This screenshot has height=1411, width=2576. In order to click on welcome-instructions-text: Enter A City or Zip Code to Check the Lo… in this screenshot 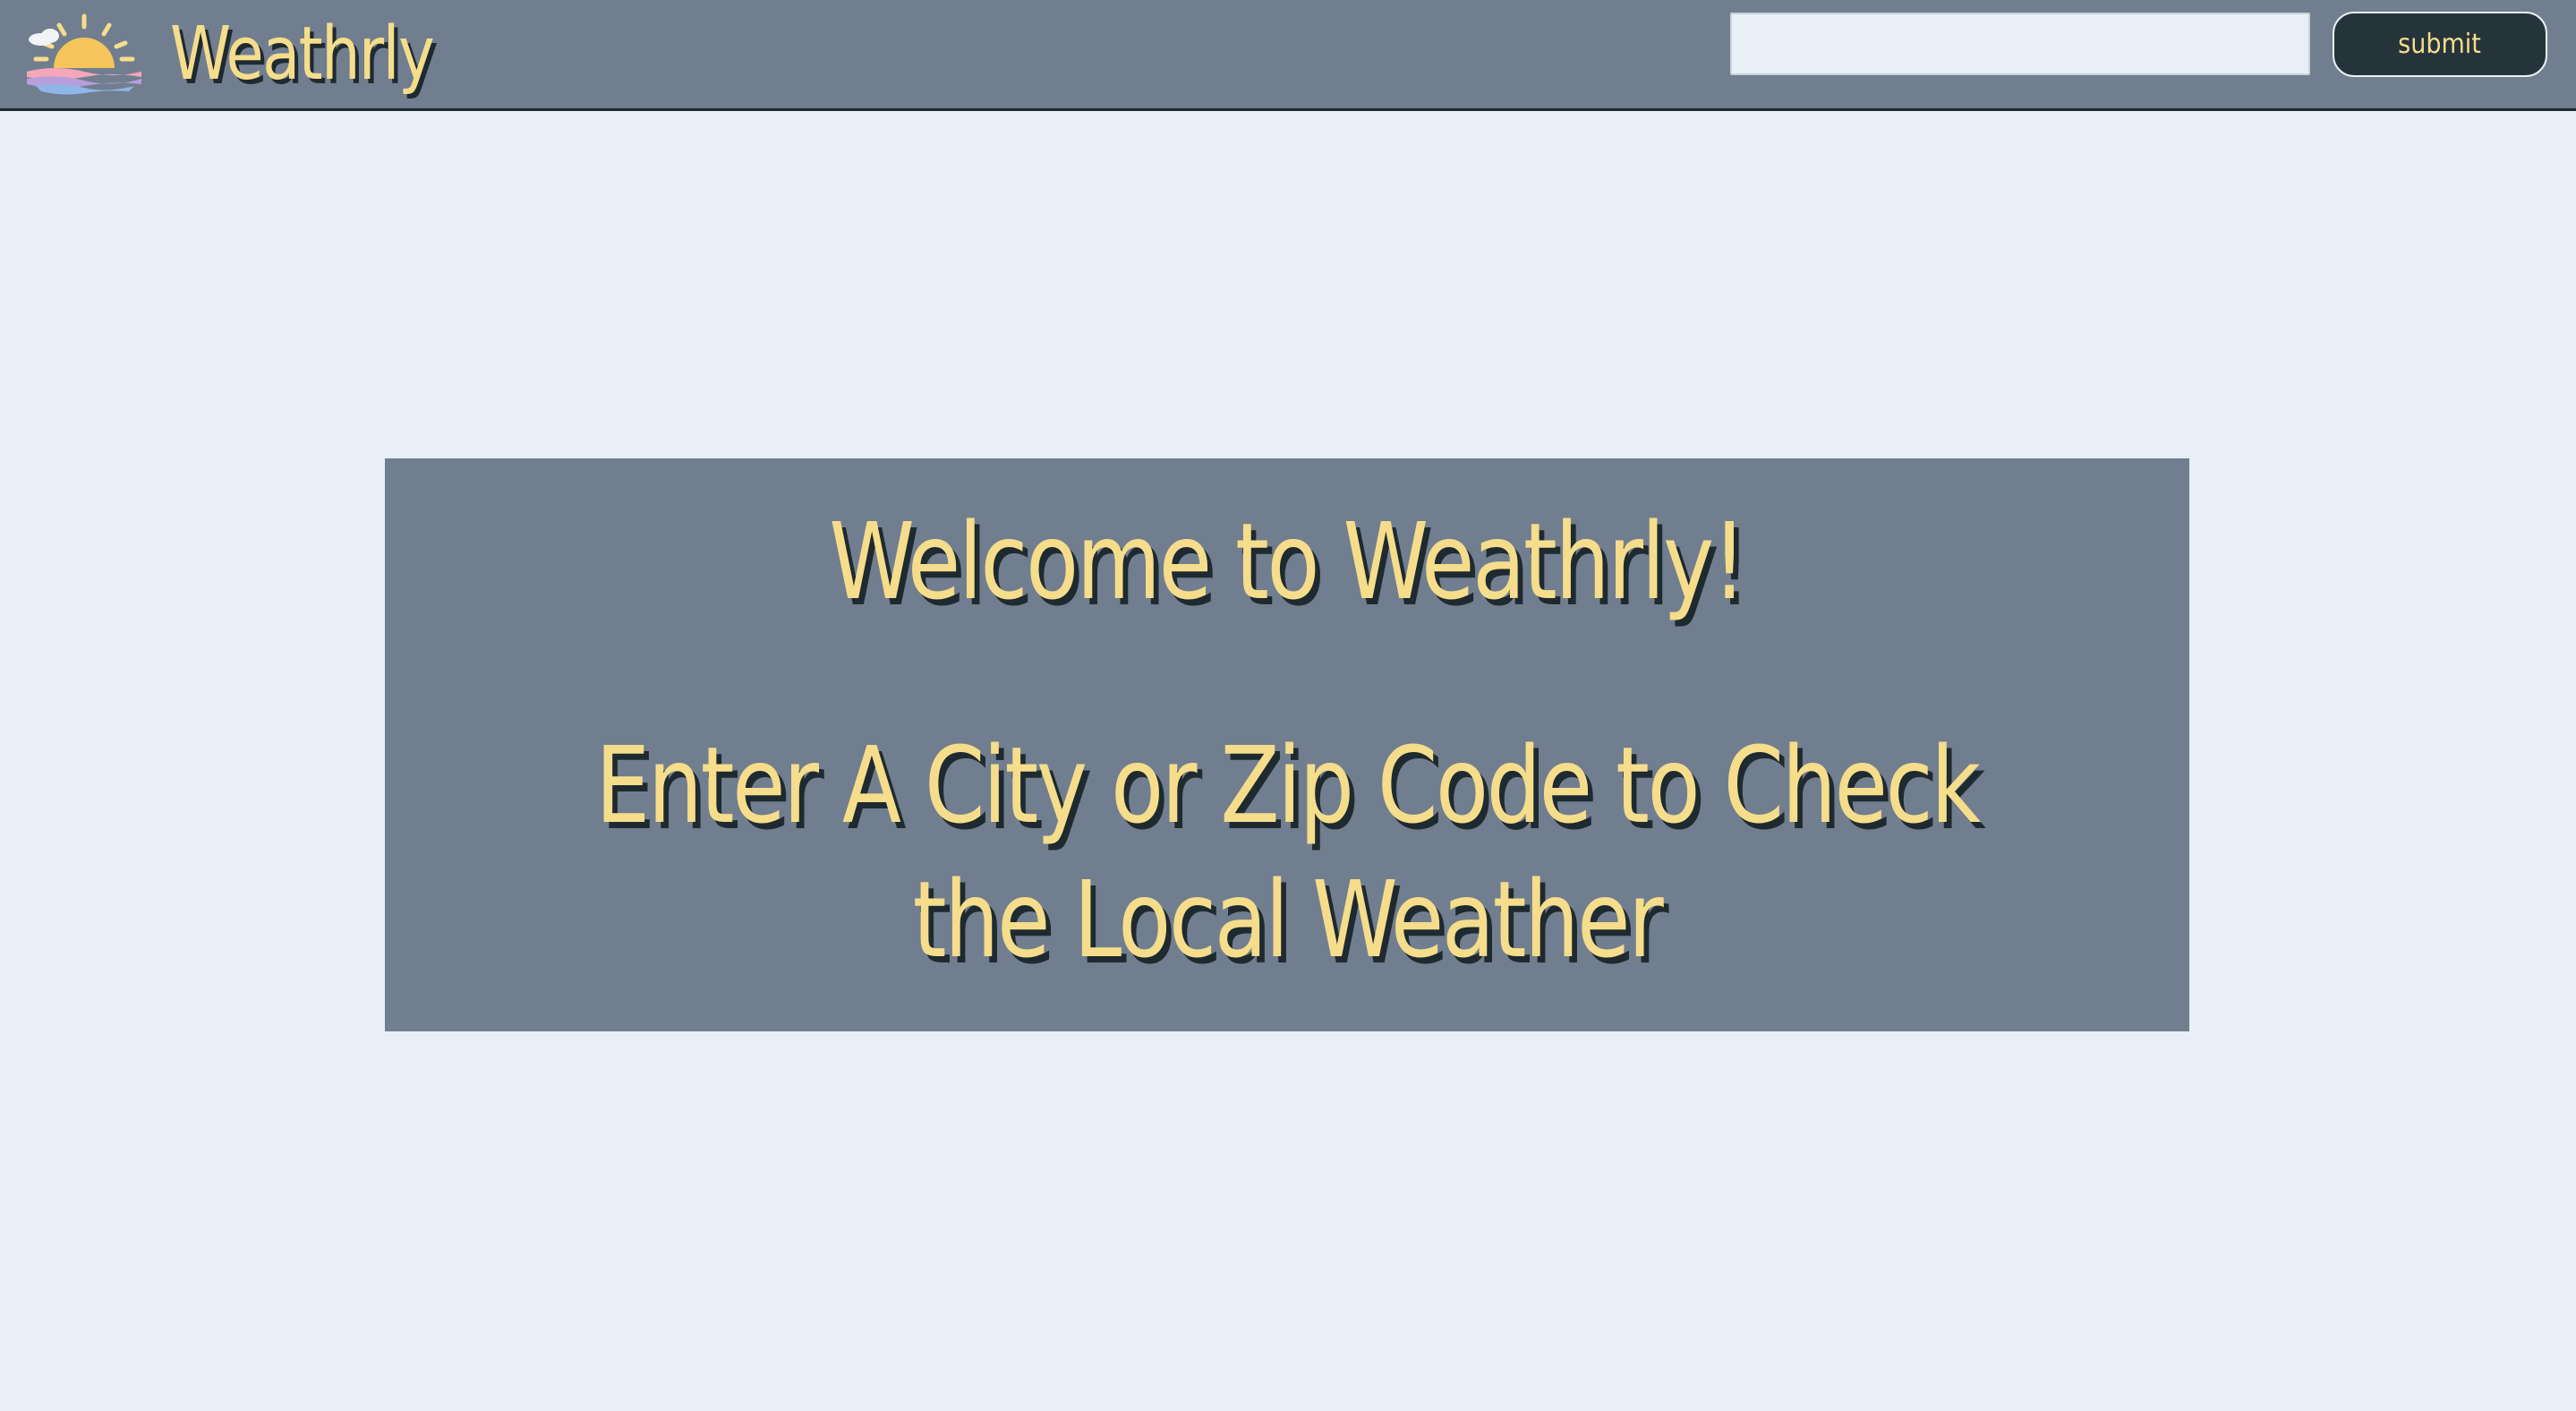, I will do `click(1288, 852)`.